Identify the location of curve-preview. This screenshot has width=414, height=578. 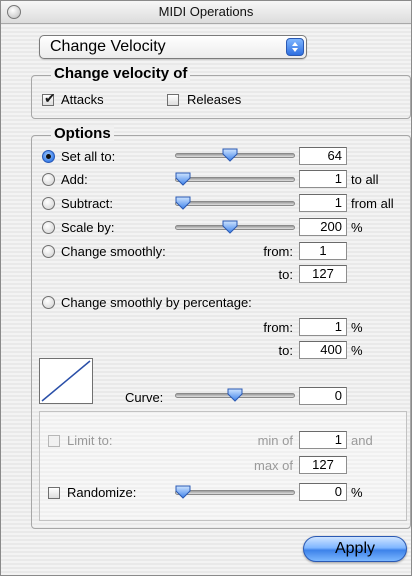
(66, 381).